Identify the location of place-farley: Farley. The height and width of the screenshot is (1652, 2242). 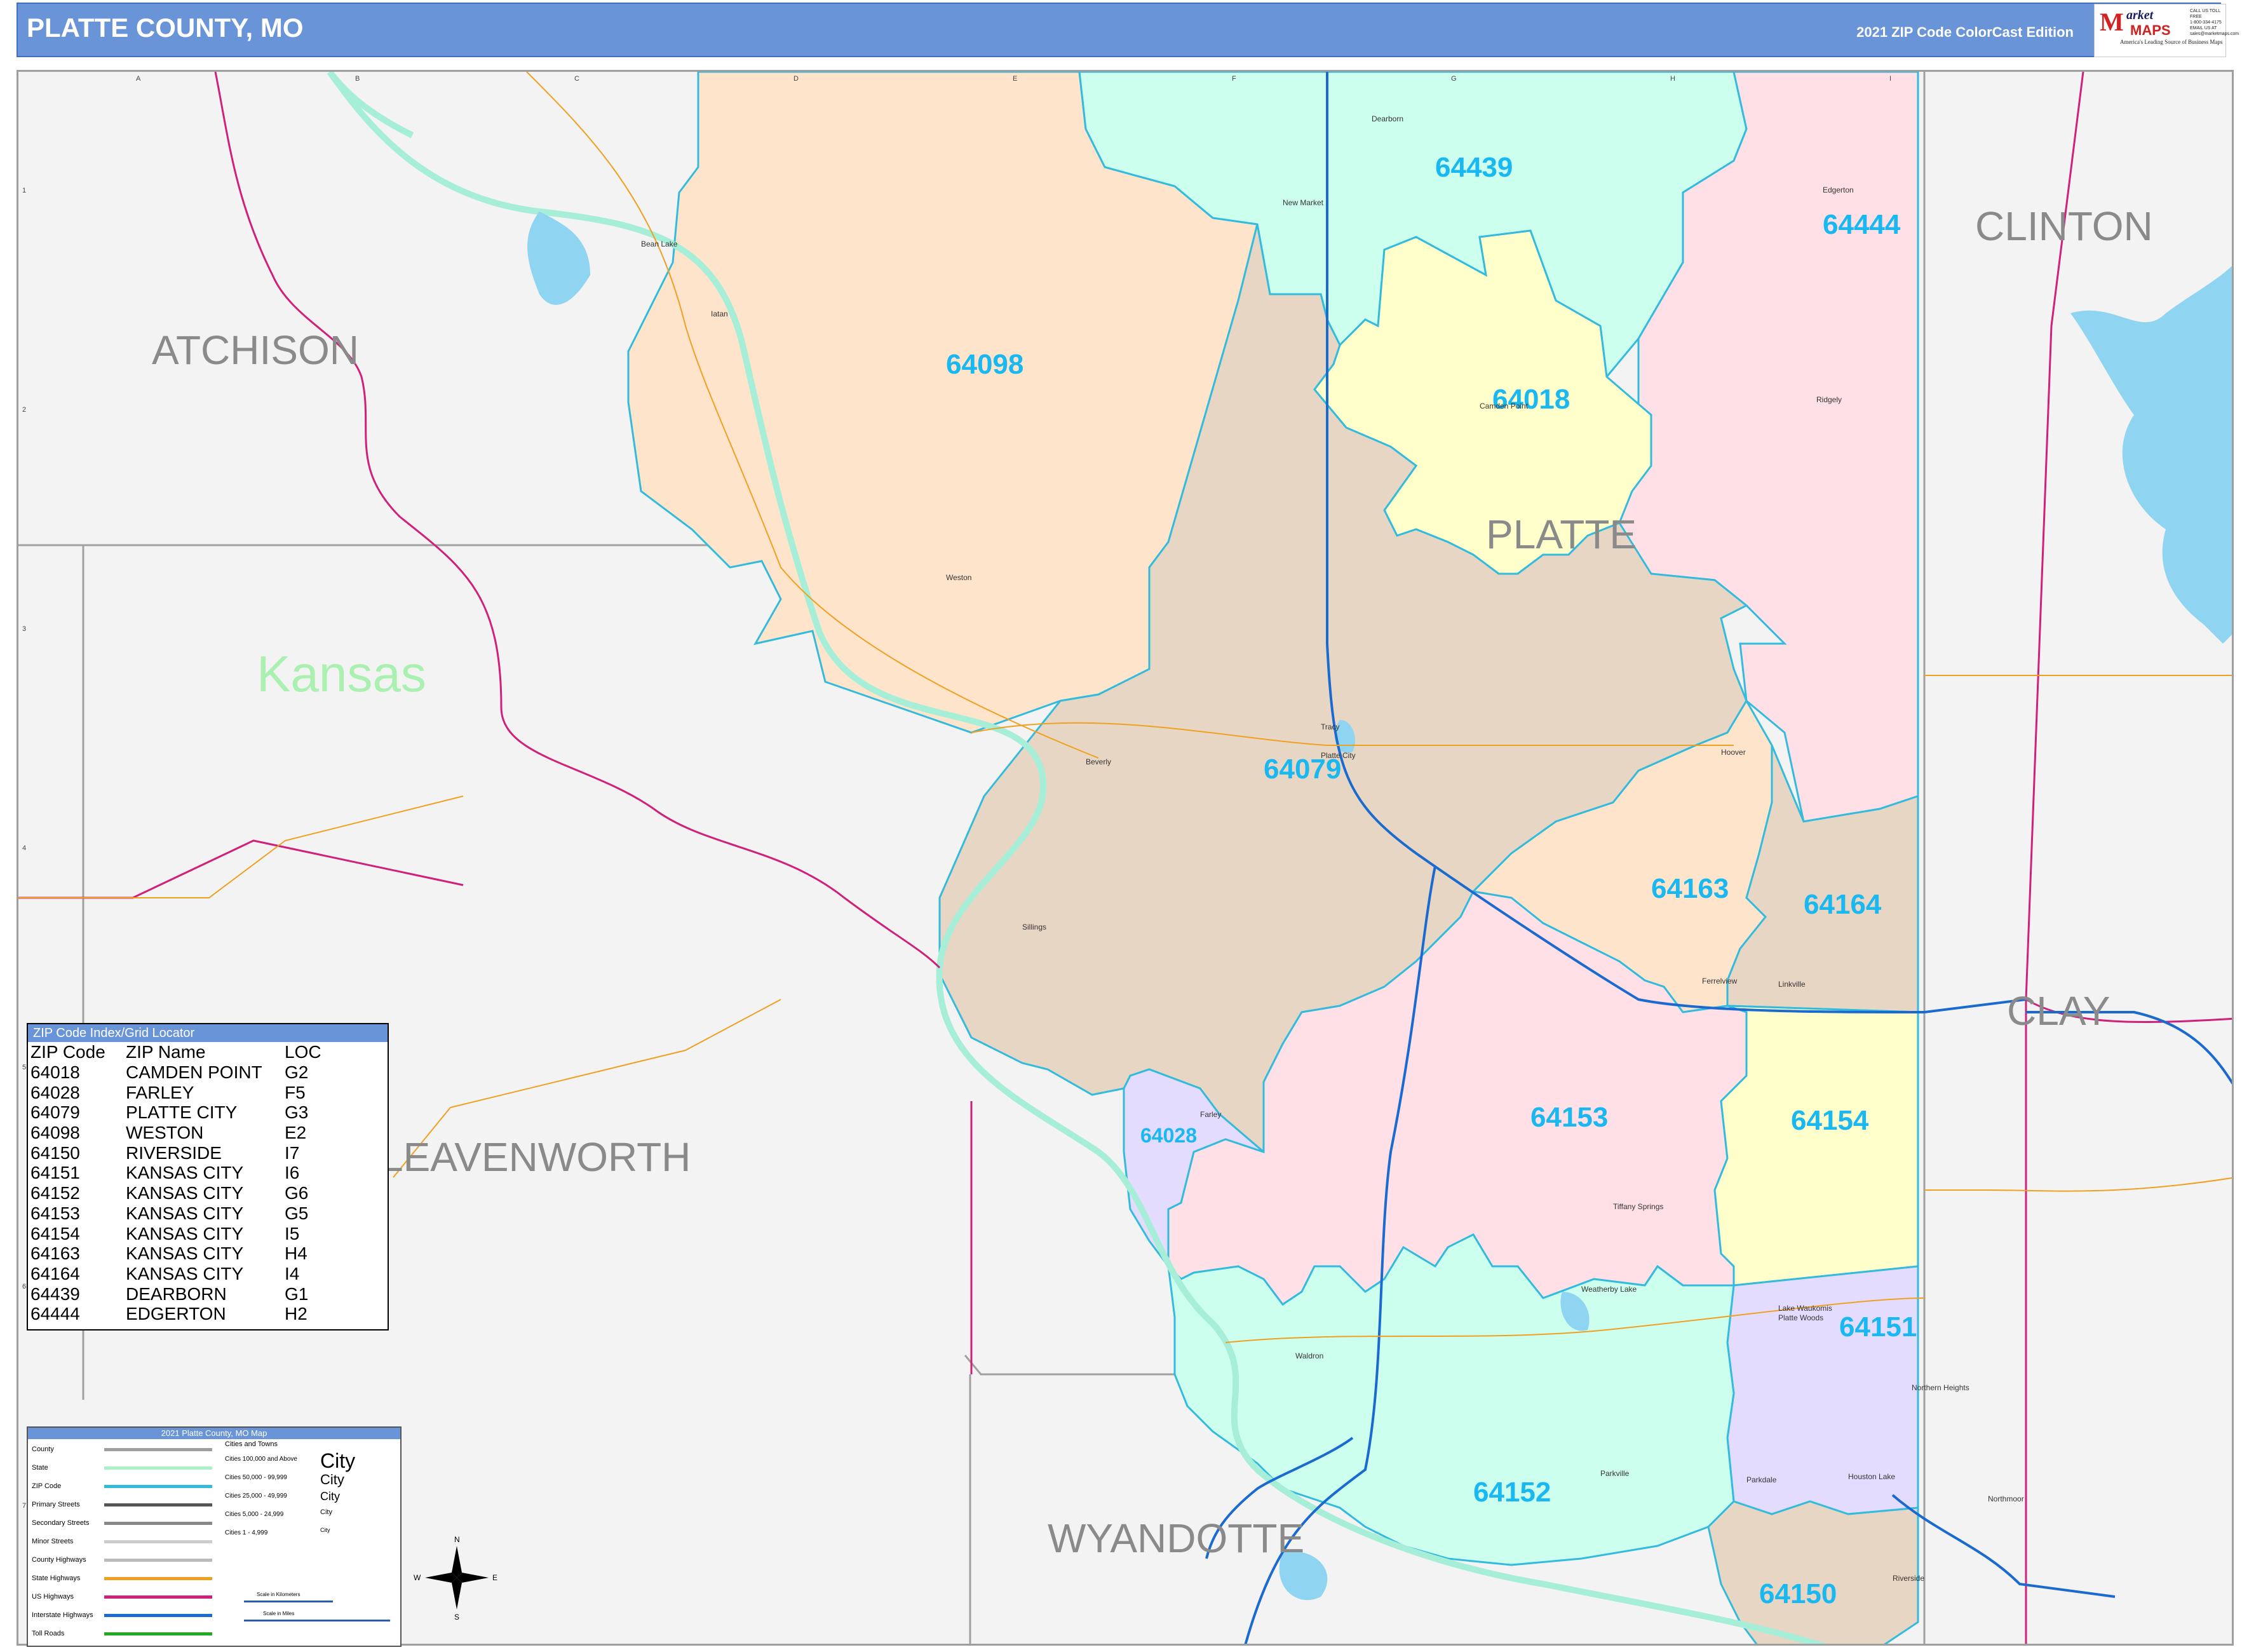
(1210, 1114).